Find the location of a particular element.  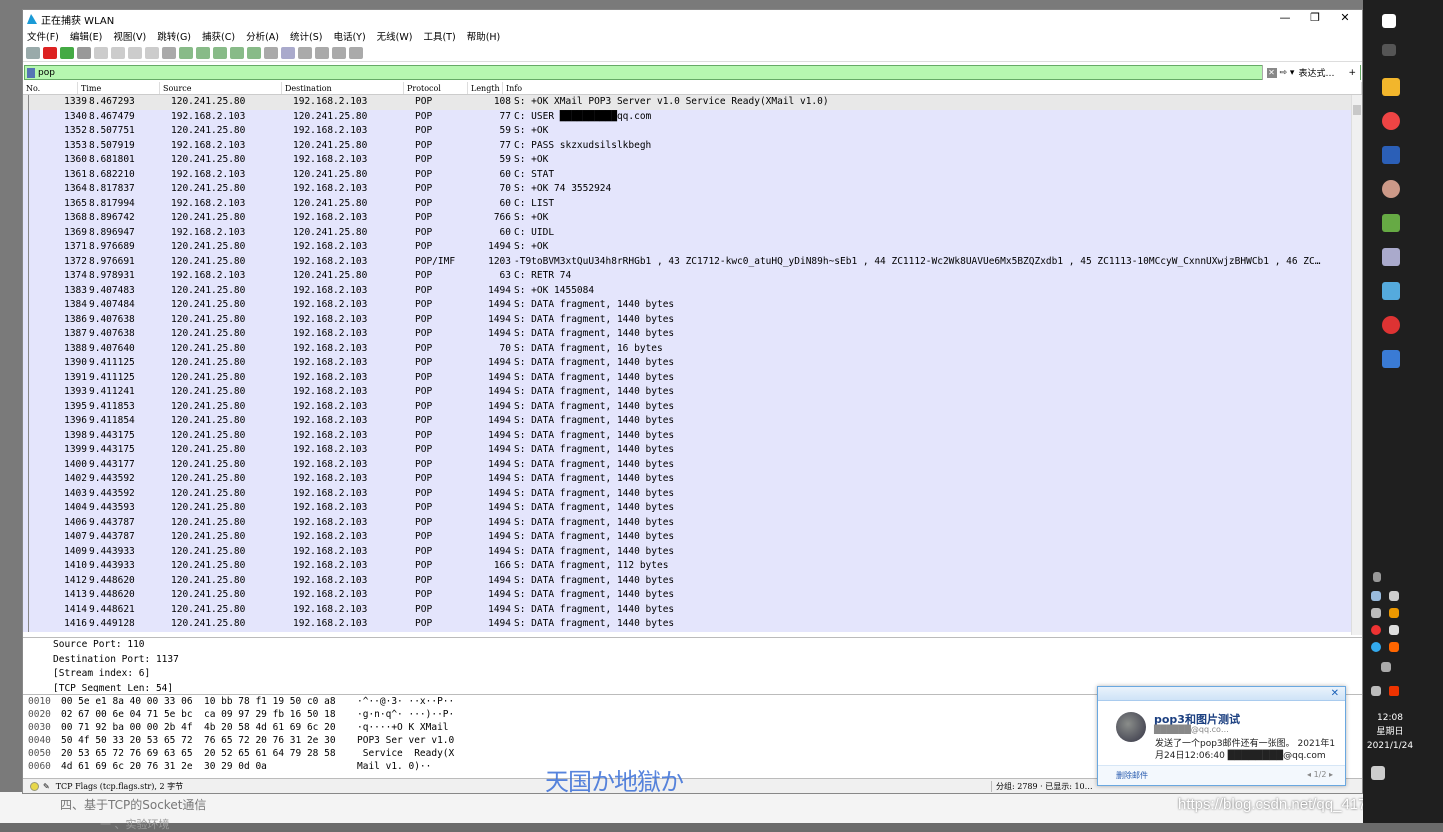

wireshark-taskbar-icon is located at coordinates (1391, 359).